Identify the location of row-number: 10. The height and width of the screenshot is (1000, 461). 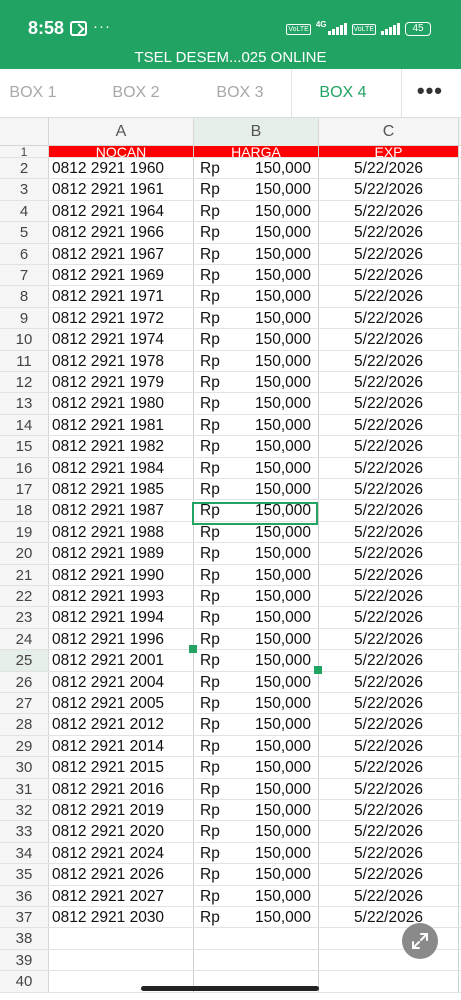
(24, 339).